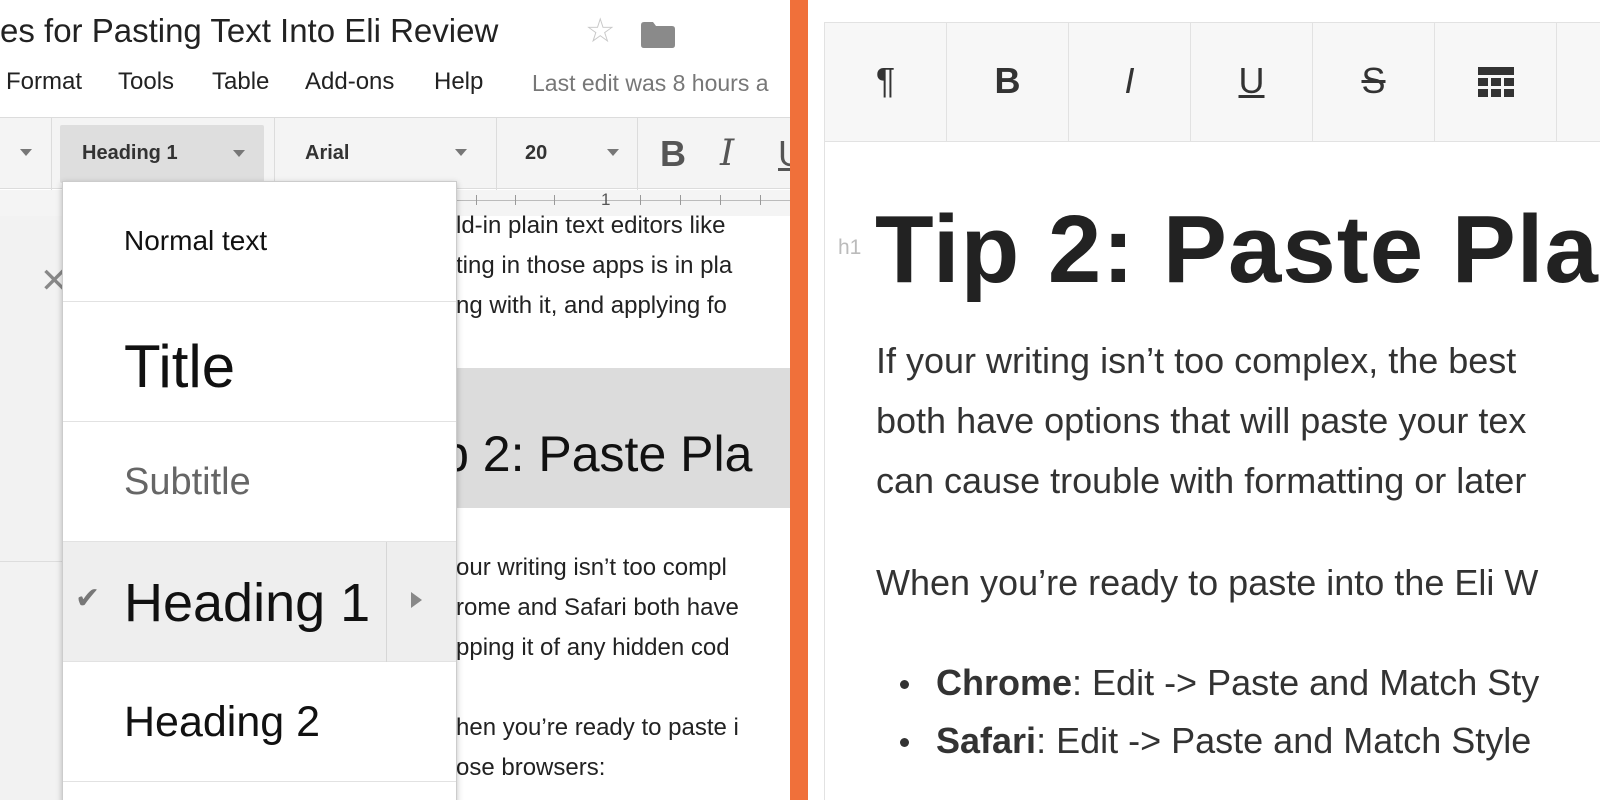  I want to click on strikethrough-icon: S, so click(1373, 80).